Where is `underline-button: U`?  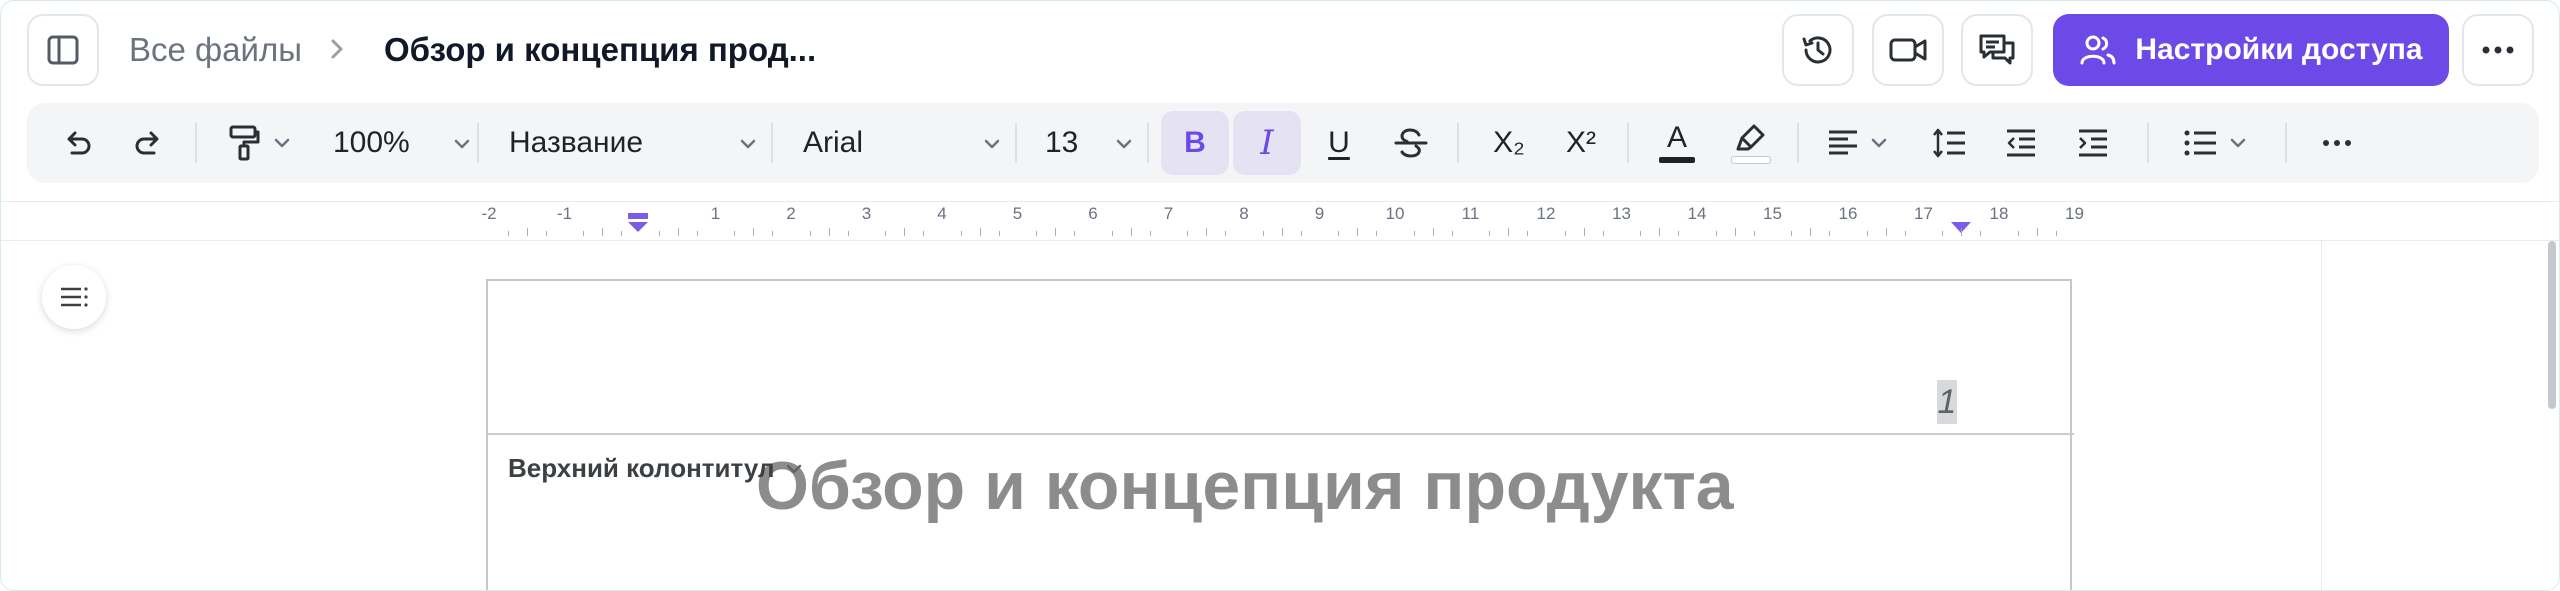
underline-button: U is located at coordinates (1339, 143).